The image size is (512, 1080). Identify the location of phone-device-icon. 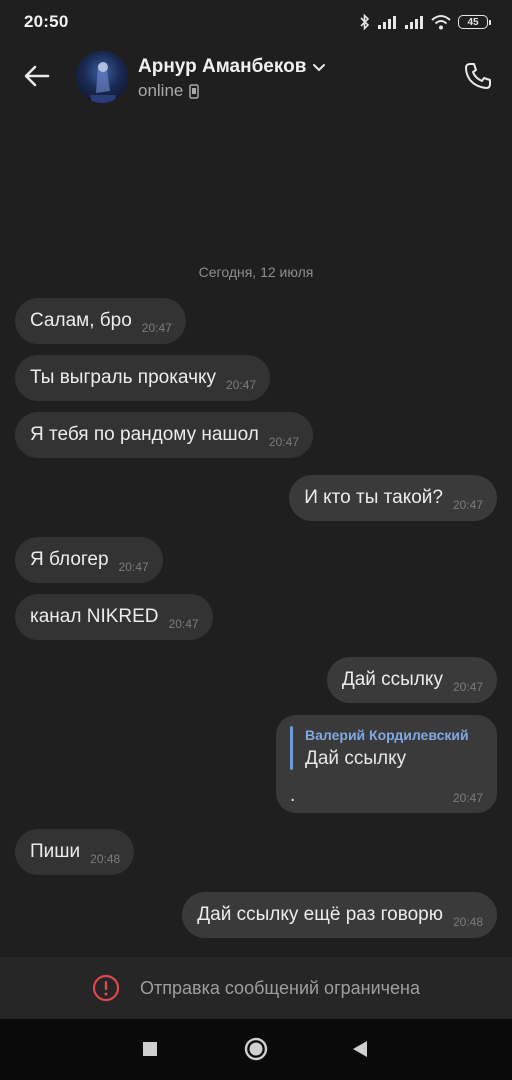
(194, 91).